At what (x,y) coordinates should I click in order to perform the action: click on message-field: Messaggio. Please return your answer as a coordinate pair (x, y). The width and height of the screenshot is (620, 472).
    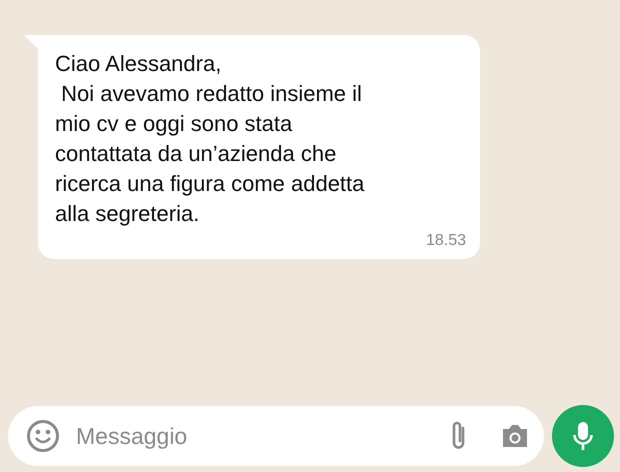
    Looking at the image, I should click on (254, 436).